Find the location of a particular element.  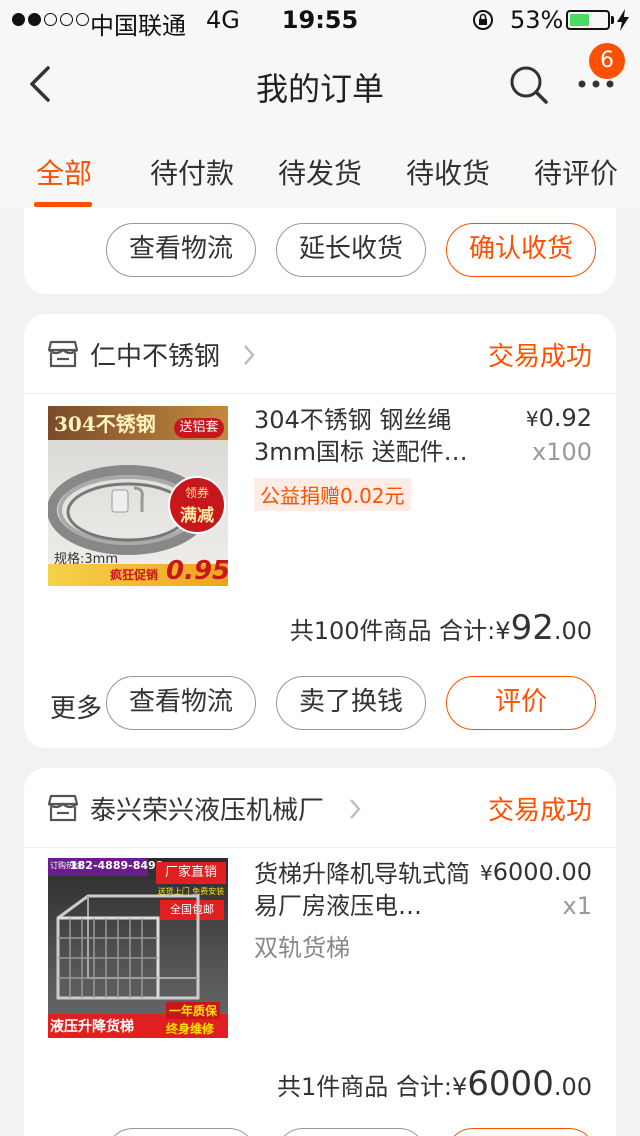

unit-price: ¥6000.00 is located at coordinates (536, 872).